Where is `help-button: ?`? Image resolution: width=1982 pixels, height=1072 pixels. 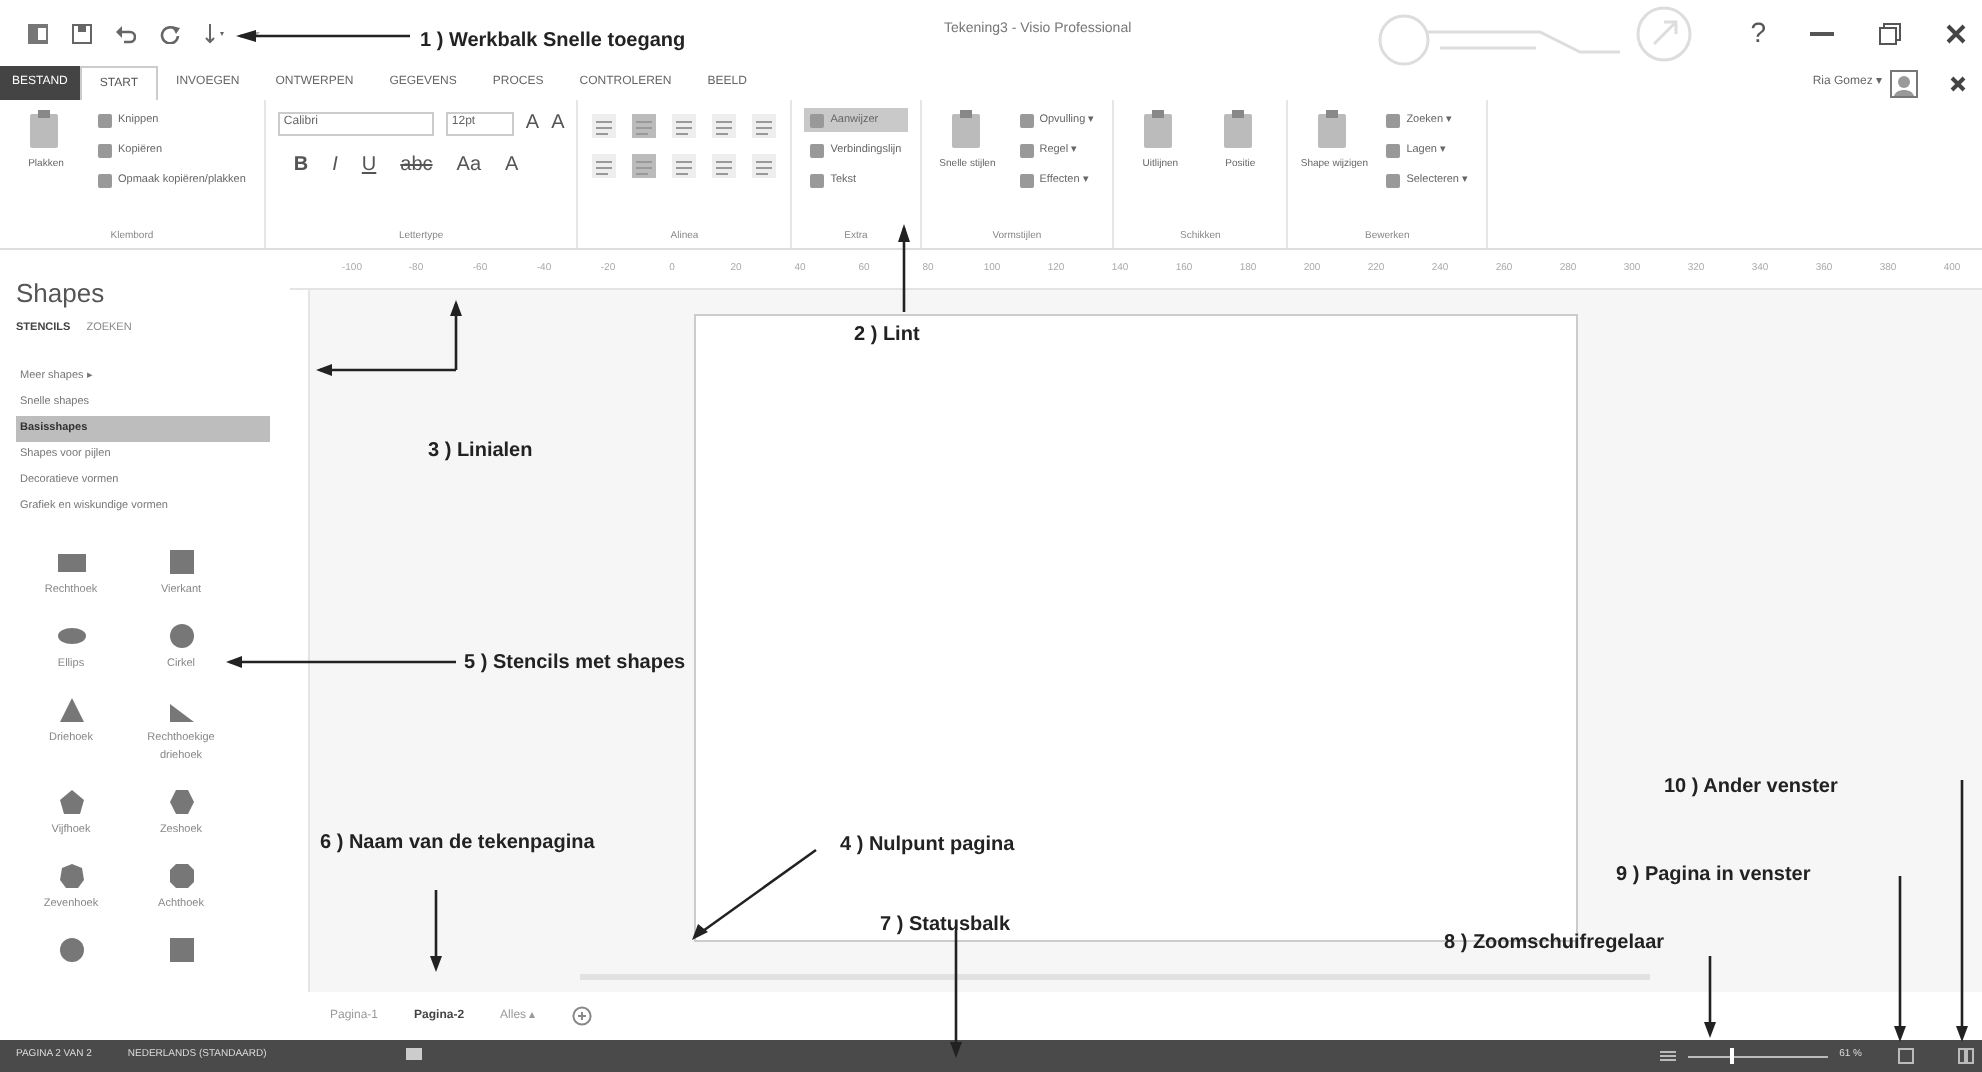
help-button: ? is located at coordinates (1758, 33).